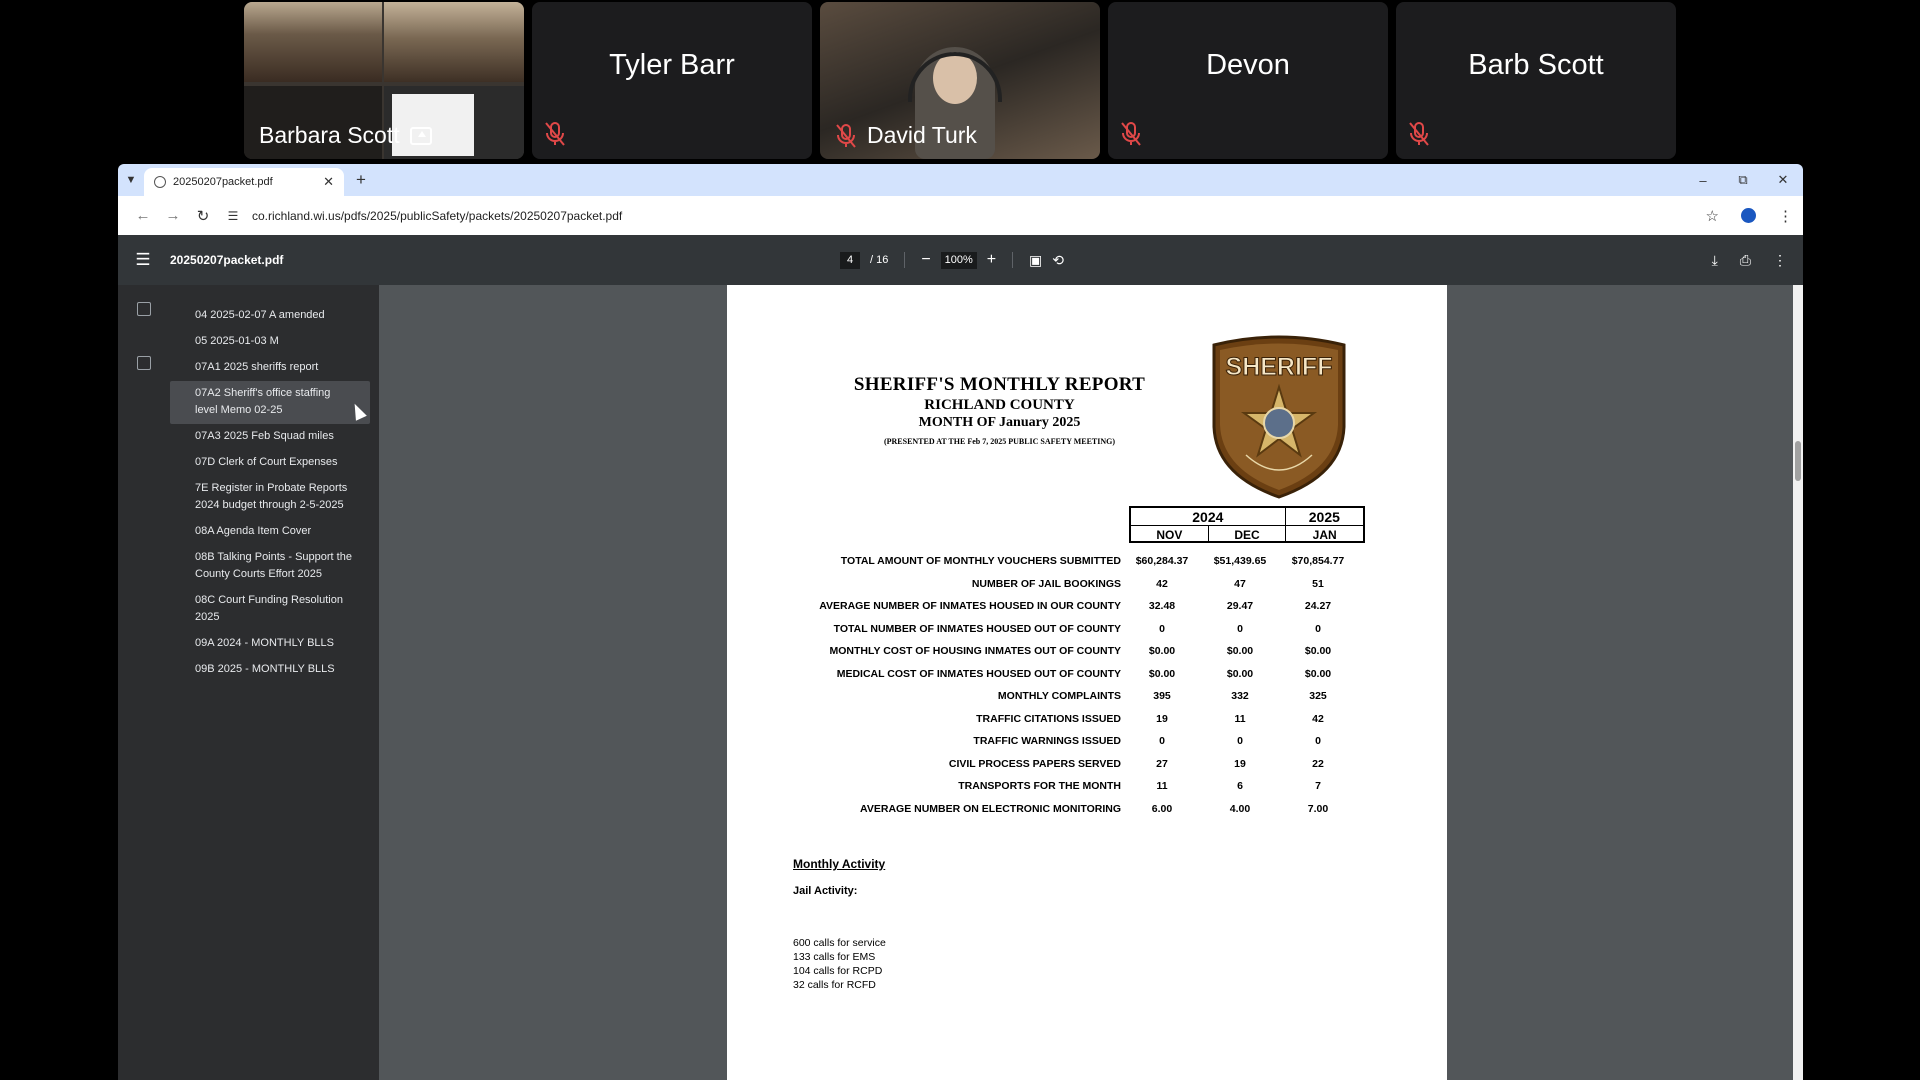 This screenshot has width=1920, height=1080. Describe the element at coordinates (1162, 763) in the screenshot. I see `cell: 27` at that location.